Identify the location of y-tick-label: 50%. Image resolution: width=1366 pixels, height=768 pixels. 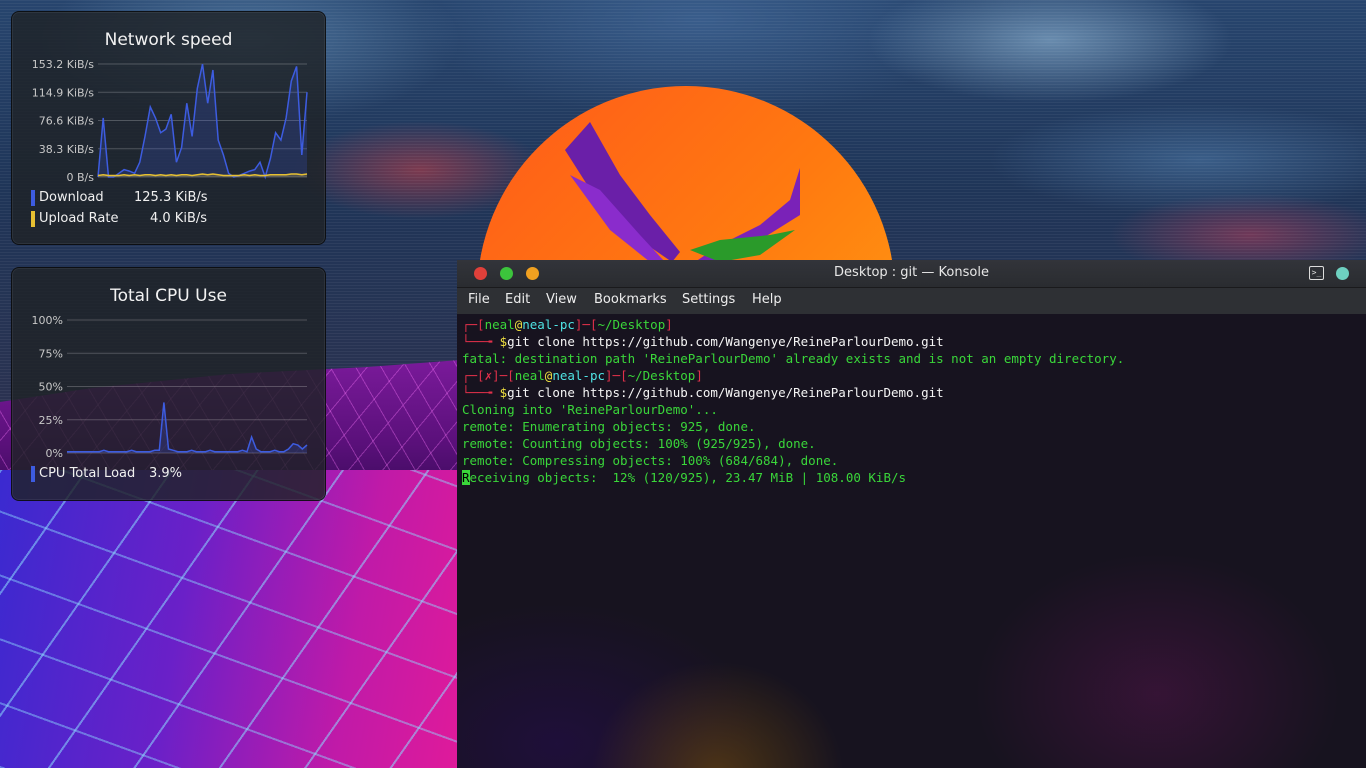
(51, 387).